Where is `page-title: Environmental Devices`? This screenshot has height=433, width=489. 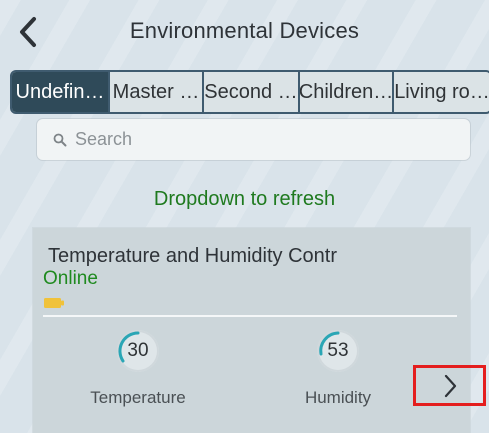 page-title: Environmental Devices is located at coordinates (244, 30).